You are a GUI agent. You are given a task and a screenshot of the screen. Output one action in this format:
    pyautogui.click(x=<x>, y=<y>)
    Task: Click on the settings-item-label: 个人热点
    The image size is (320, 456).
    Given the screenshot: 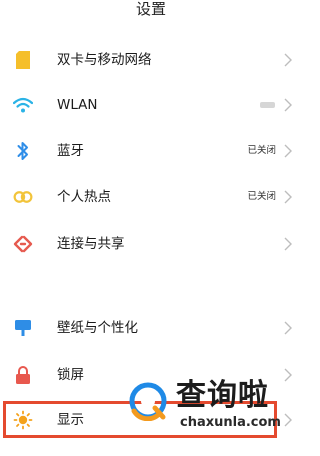 What is the action you would take?
    pyautogui.click(x=84, y=197)
    